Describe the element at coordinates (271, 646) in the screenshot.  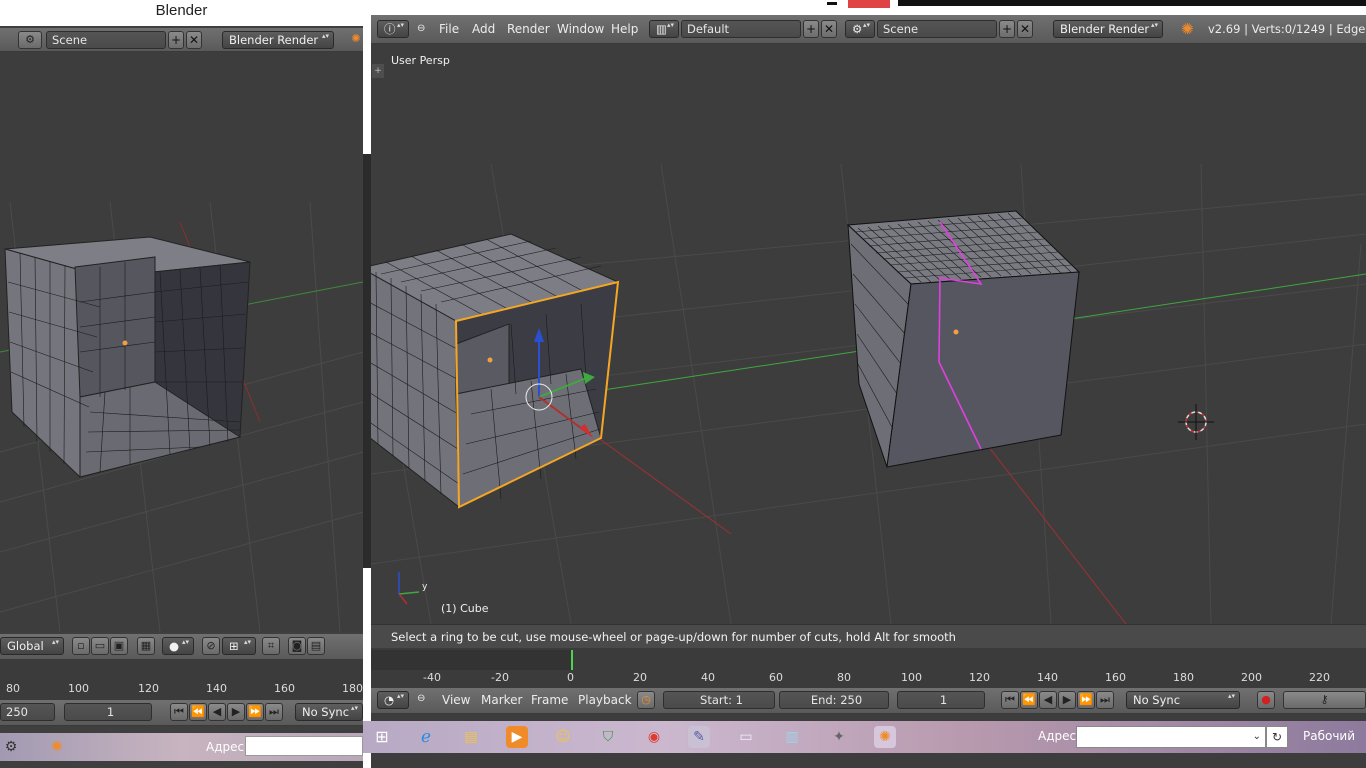
I see `snap-target-icon: ⌗` at that location.